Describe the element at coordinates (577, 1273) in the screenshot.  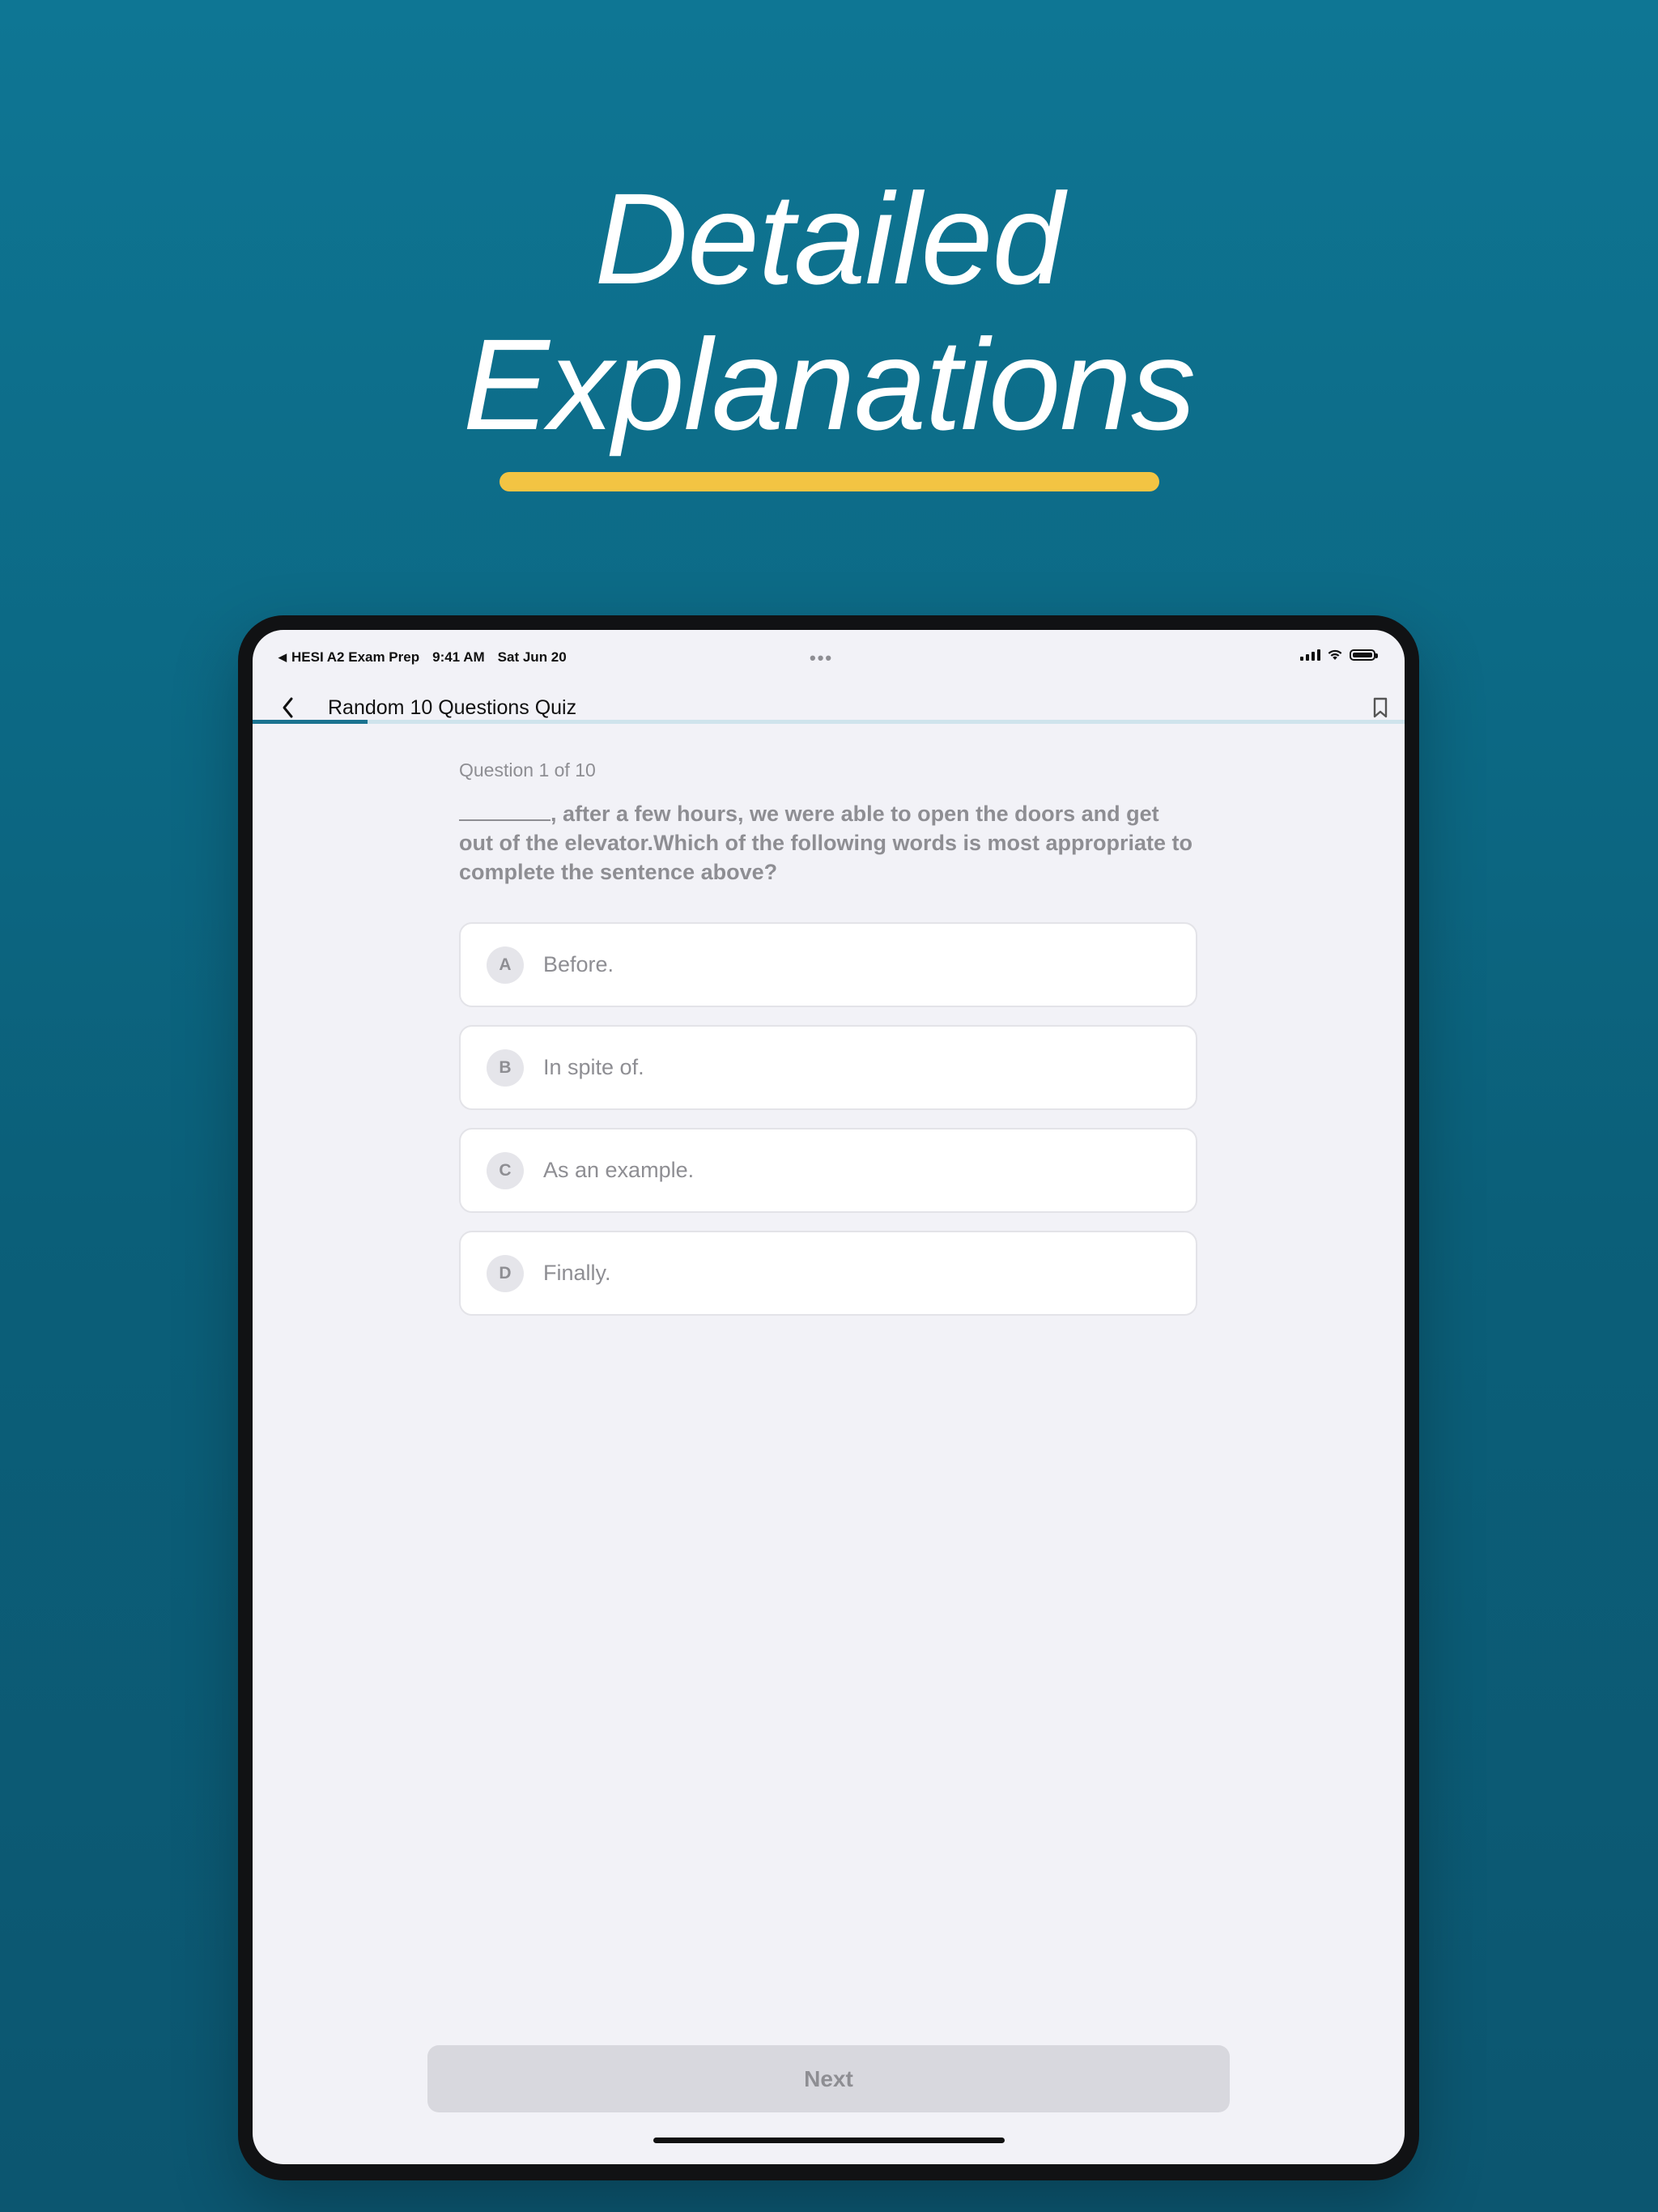
I see `option-text: Finally.` at that location.